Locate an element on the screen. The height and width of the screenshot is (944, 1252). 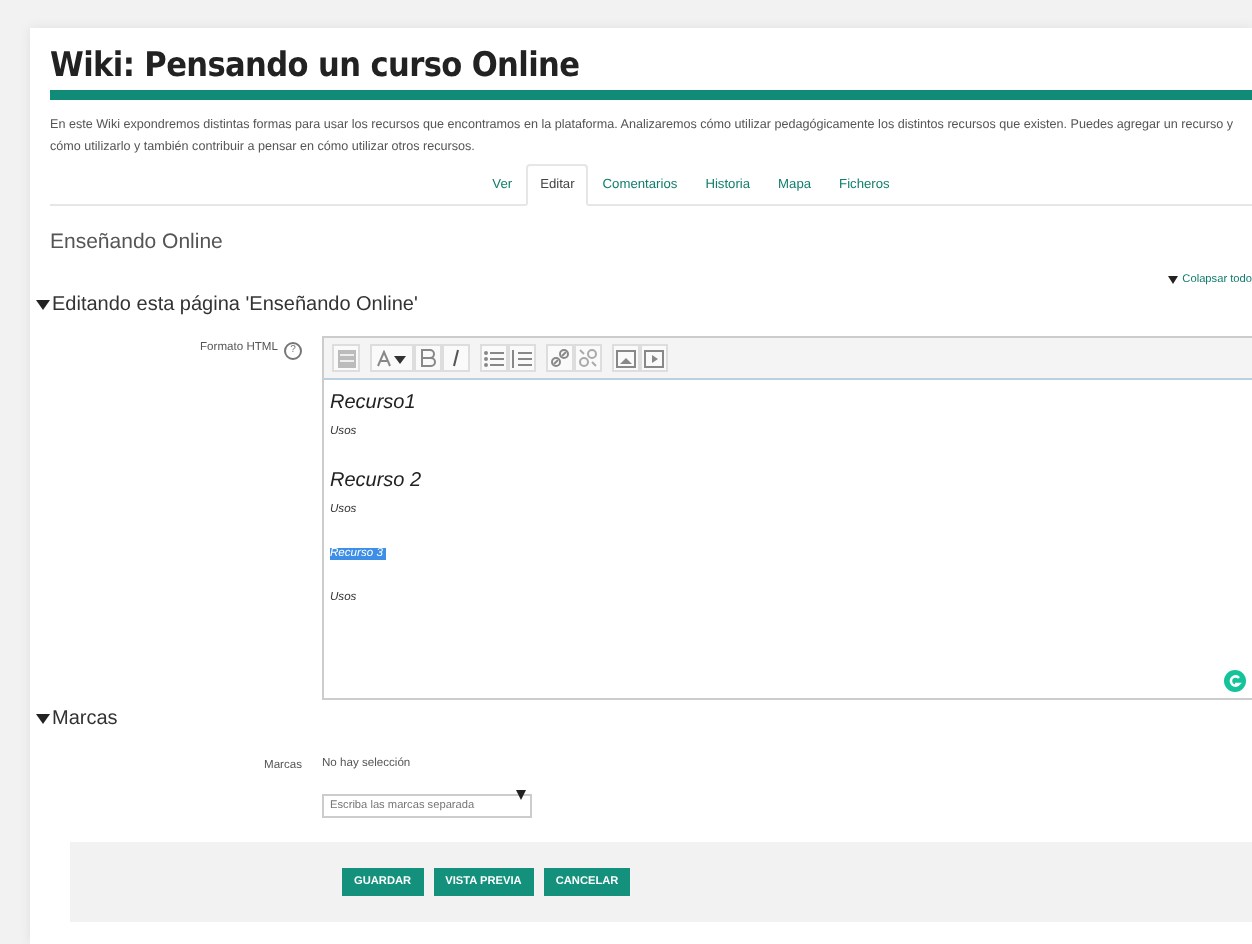
media-icon is located at coordinates (654, 358).